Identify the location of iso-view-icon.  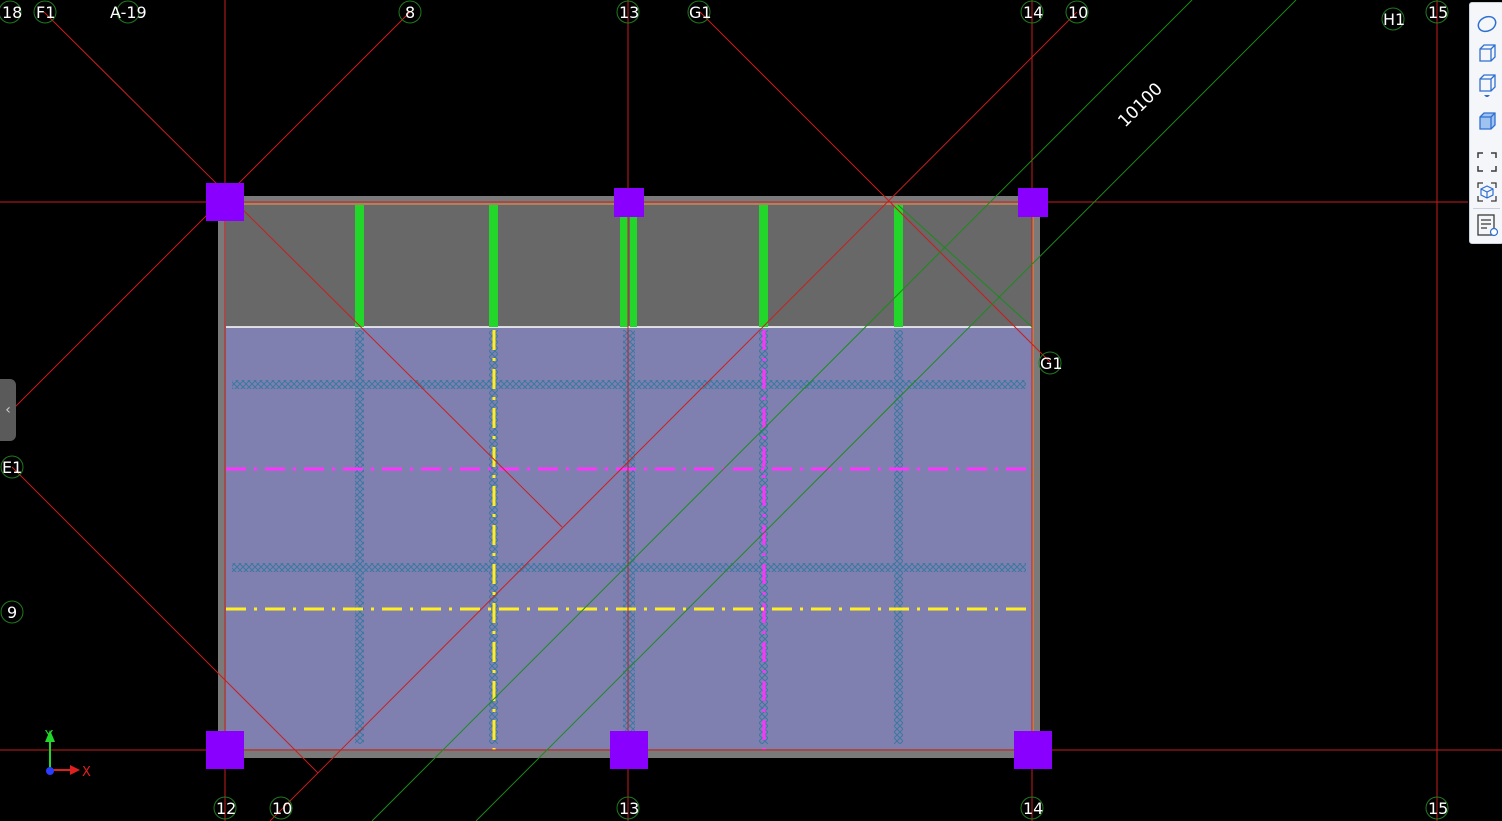
(1487, 192).